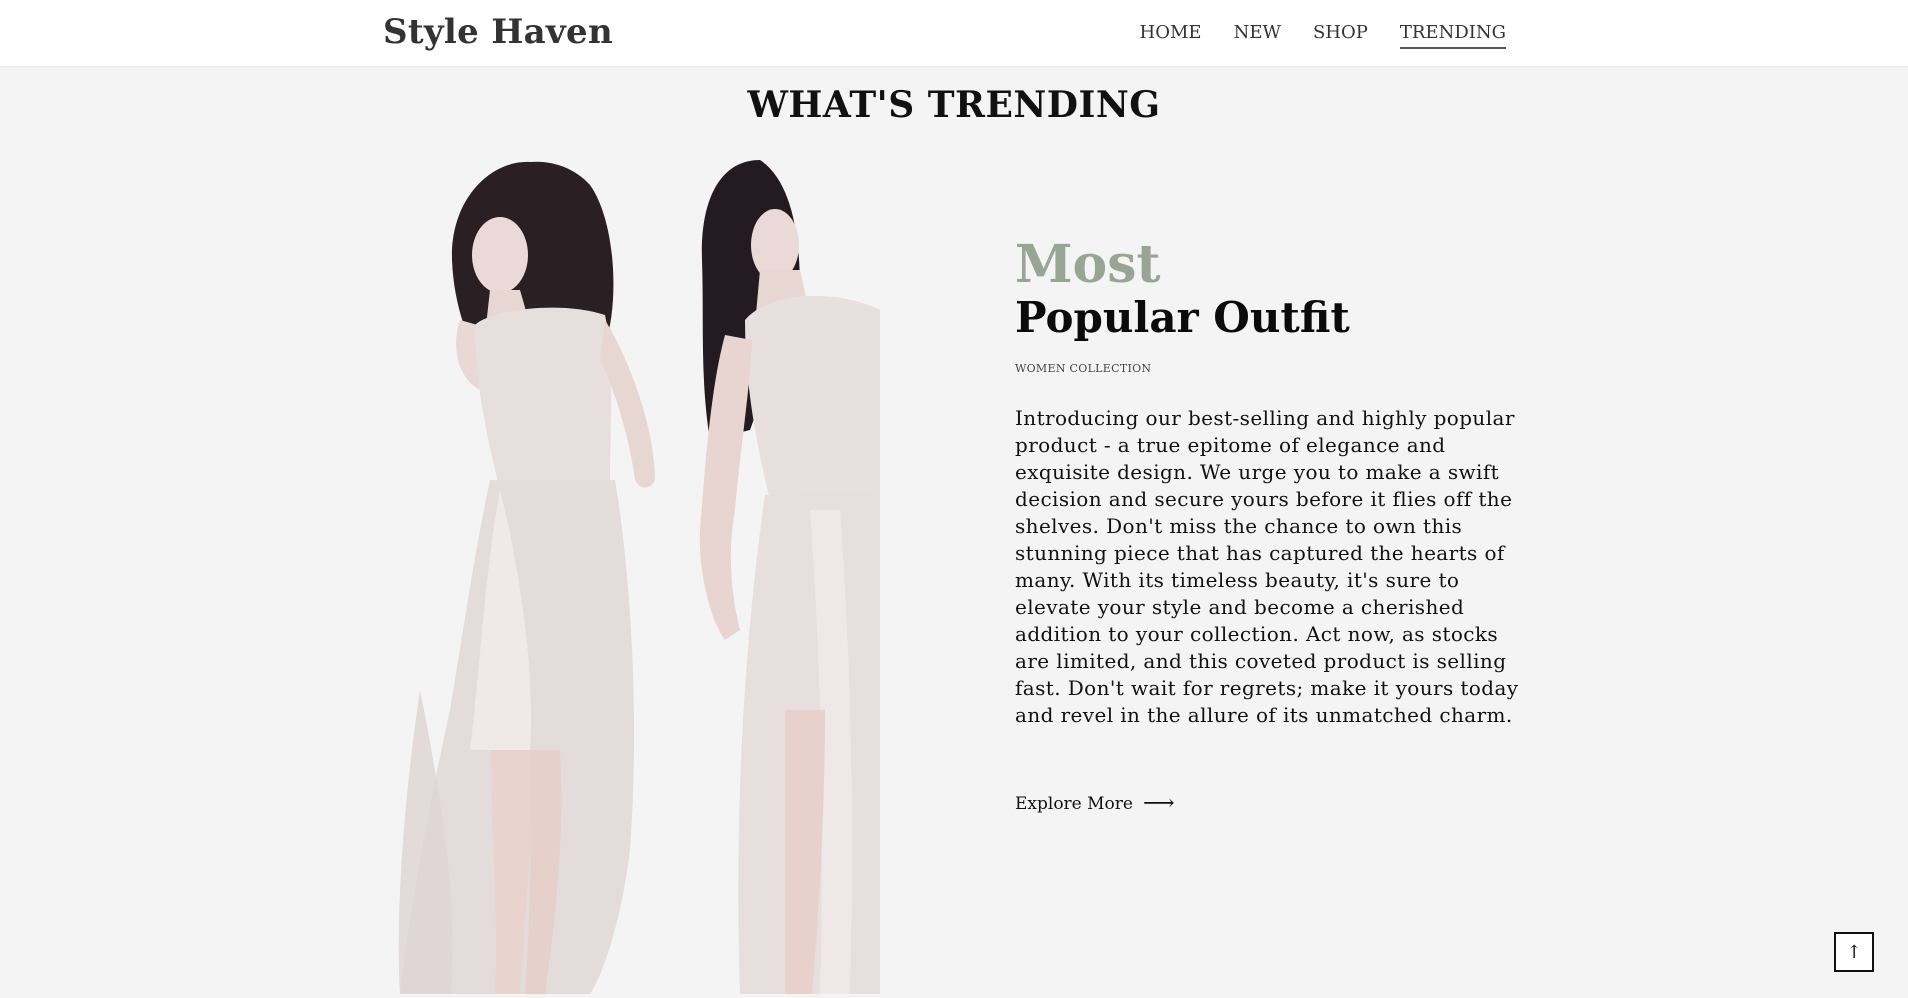 This screenshot has width=1908, height=998. I want to click on model-left-figure, so click(526, 577).